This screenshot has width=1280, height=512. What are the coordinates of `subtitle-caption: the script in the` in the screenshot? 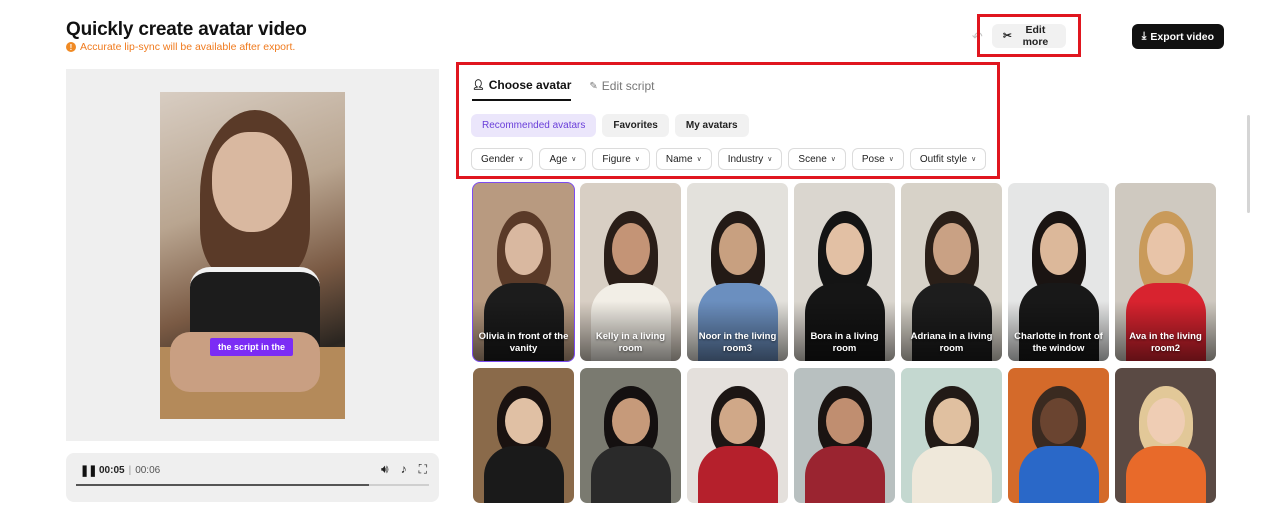 It's located at (252, 347).